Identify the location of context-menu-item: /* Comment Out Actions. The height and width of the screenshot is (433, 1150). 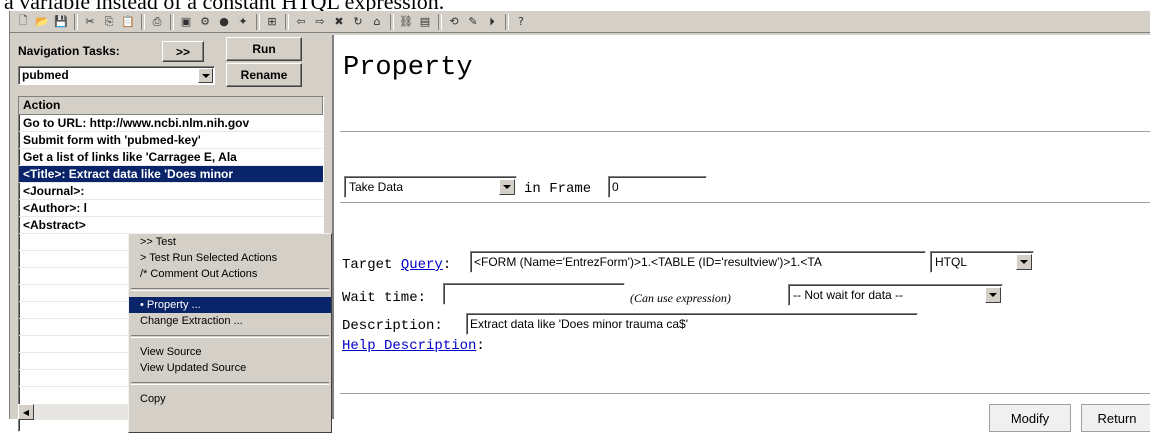
(230, 274).